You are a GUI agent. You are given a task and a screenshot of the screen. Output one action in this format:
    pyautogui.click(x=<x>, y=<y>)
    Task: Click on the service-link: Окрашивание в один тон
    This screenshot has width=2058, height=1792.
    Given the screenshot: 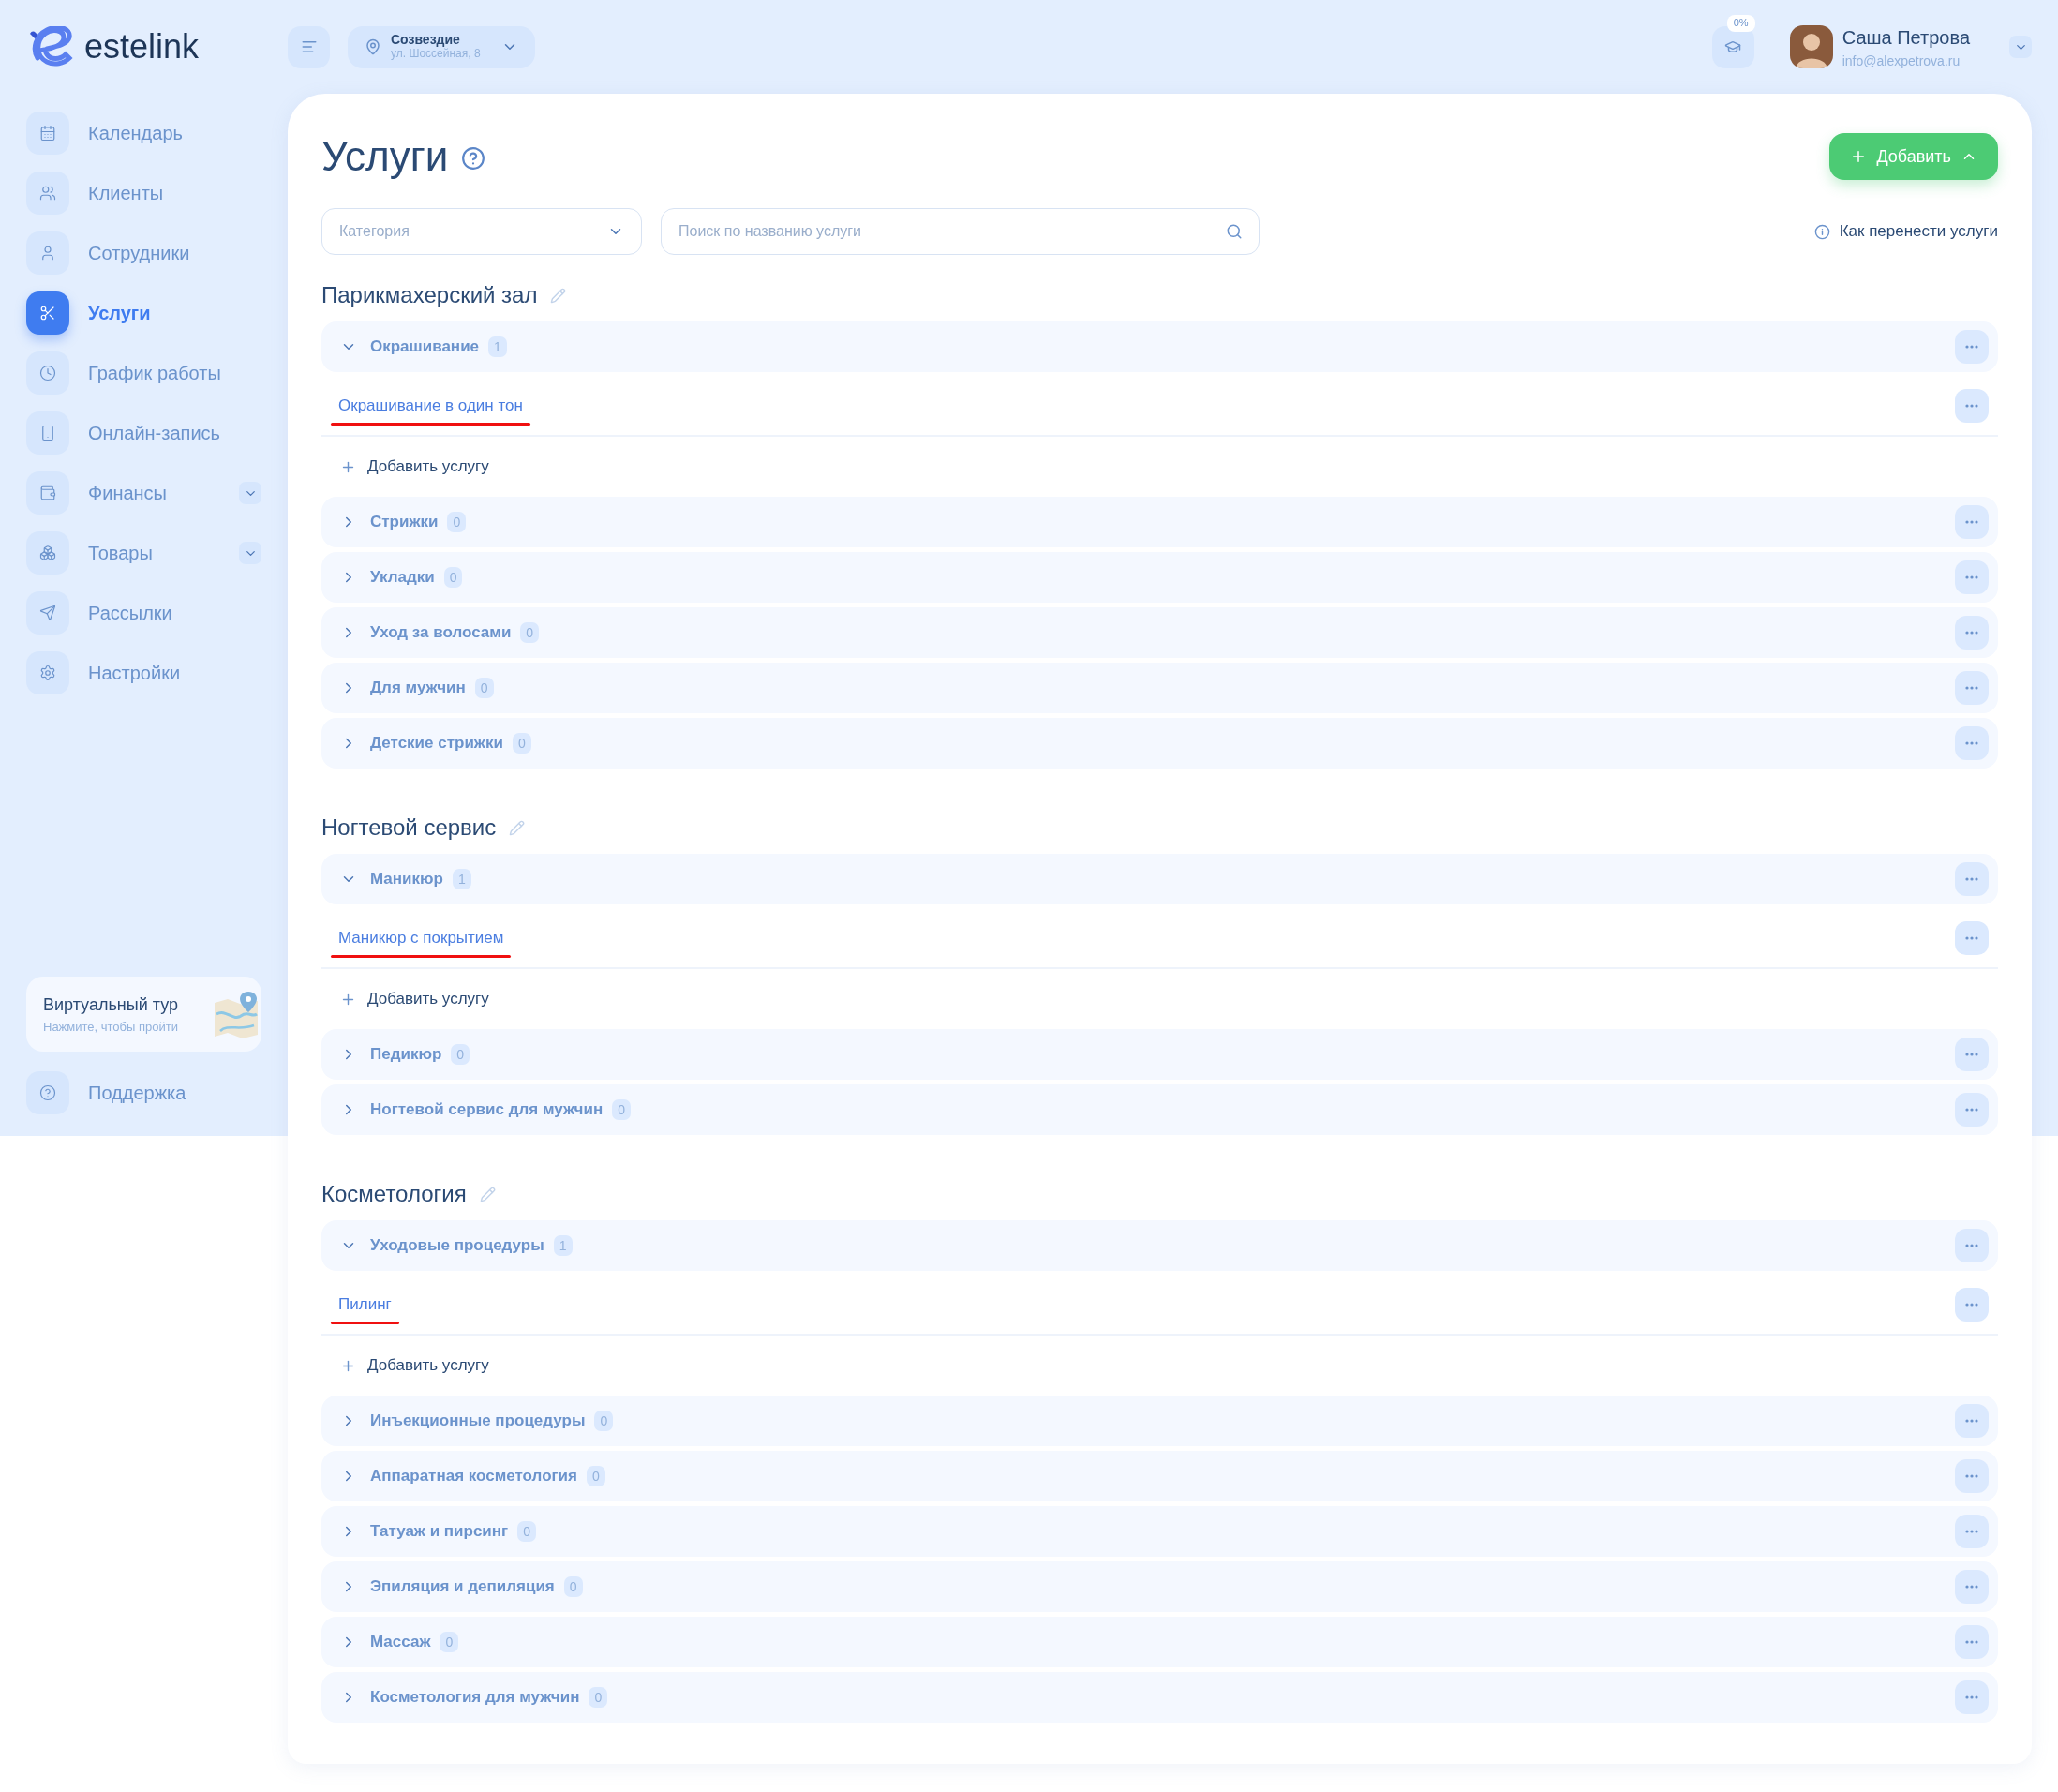 What is the action you would take?
    pyautogui.click(x=431, y=406)
    